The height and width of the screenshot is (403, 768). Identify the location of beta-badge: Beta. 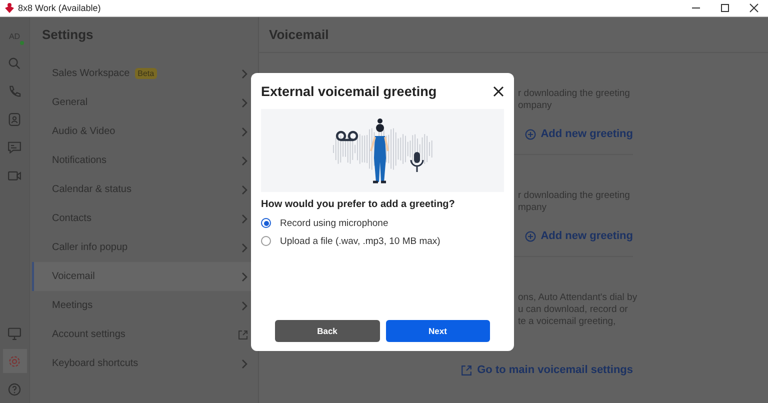
(146, 73).